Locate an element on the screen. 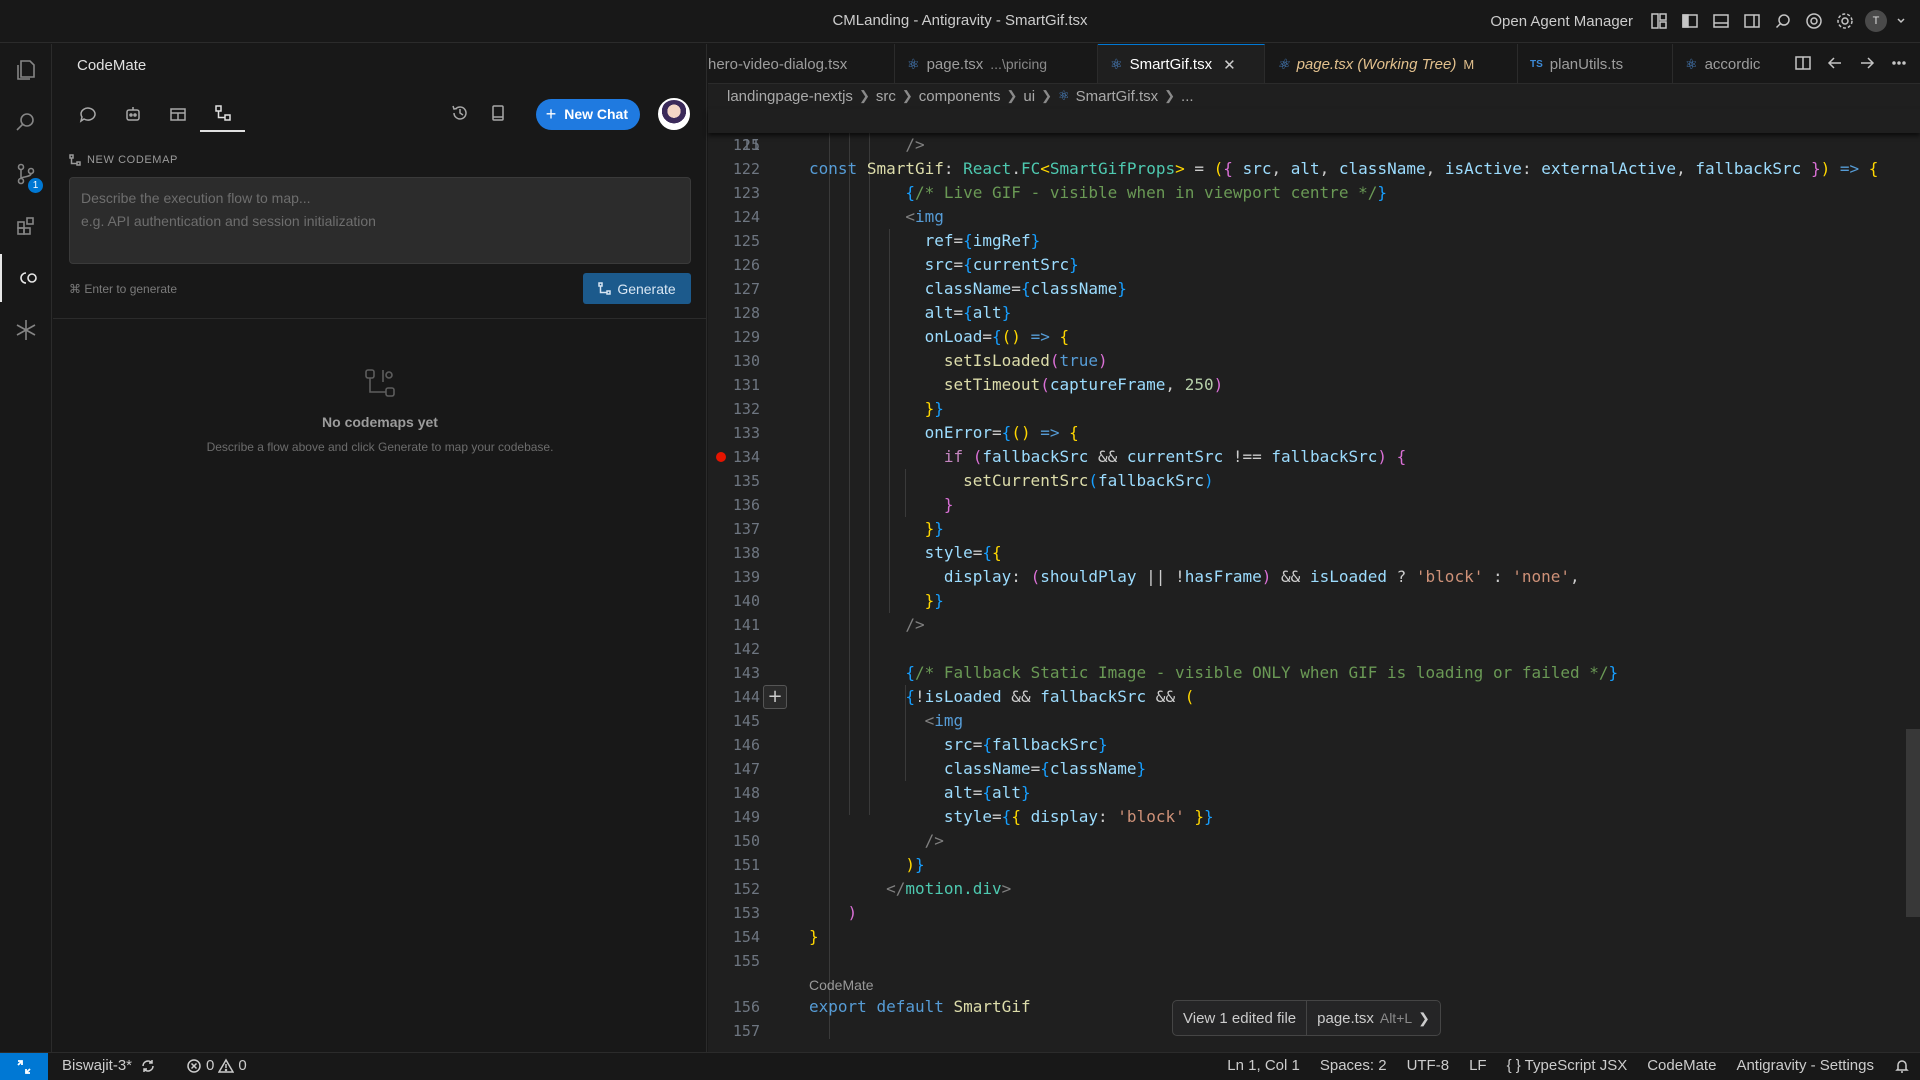 Image resolution: width=1920 pixels, height=1080 pixels. problems-indicator: 0 0 is located at coordinates (216, 1065).